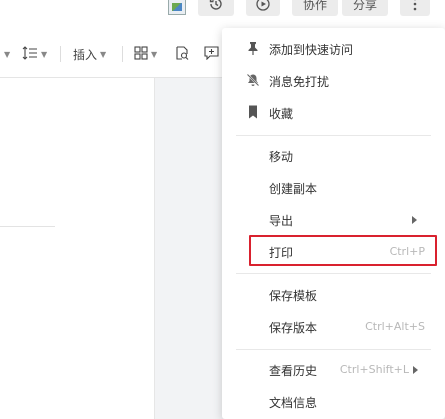 The image size is (445, 419). What do you see at coordinates (253, 48) in the screenshot?
I see `pin-icon` at bounding box center [253, 48].